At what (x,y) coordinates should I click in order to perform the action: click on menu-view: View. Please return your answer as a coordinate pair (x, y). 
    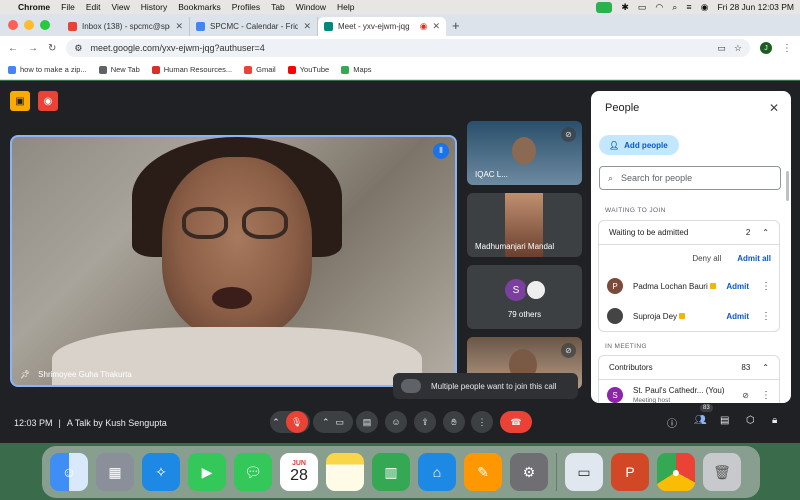
    Looking at the image, I should click on (120, 7).